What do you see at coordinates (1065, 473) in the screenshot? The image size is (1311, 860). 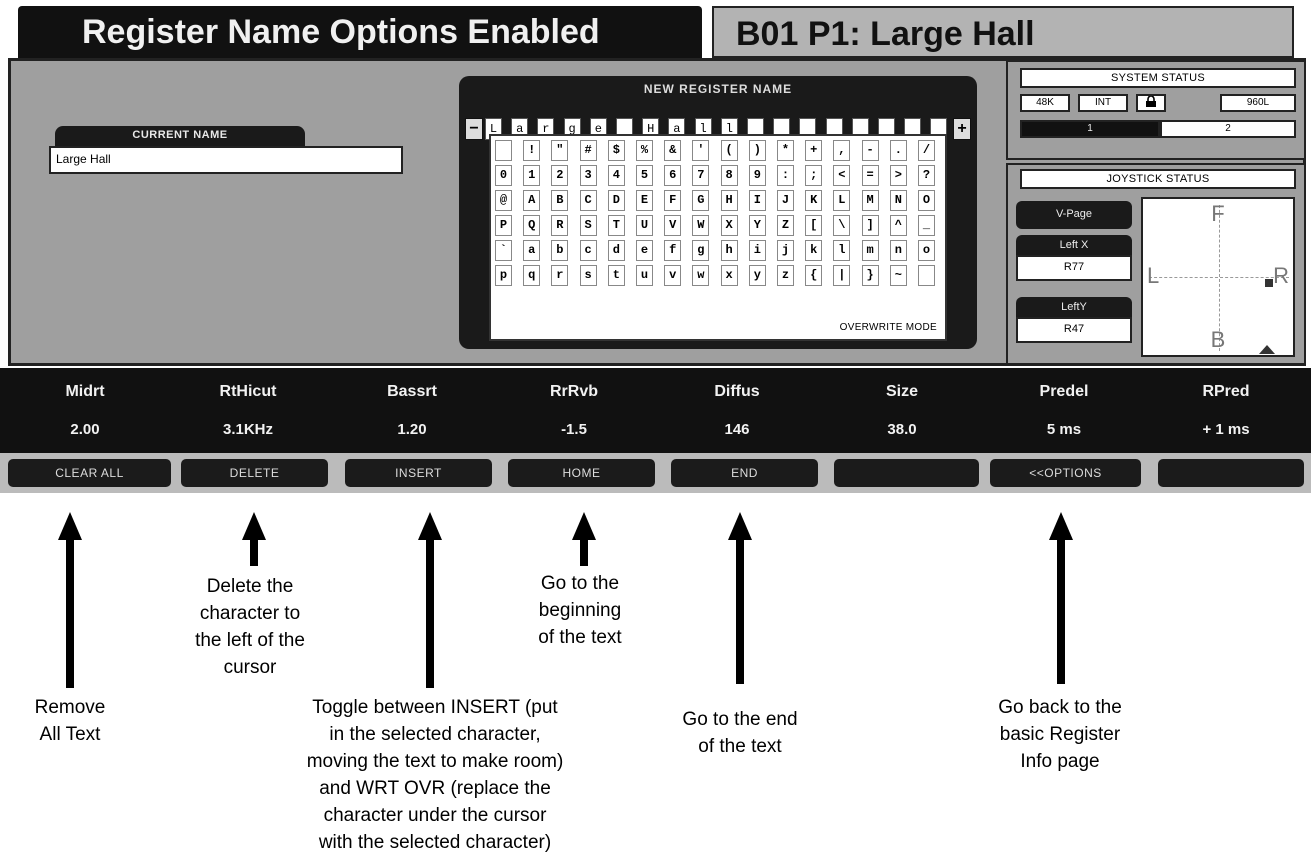 I see `softkey-button: <<OPTIONS` at bounding box center [1065, 473].